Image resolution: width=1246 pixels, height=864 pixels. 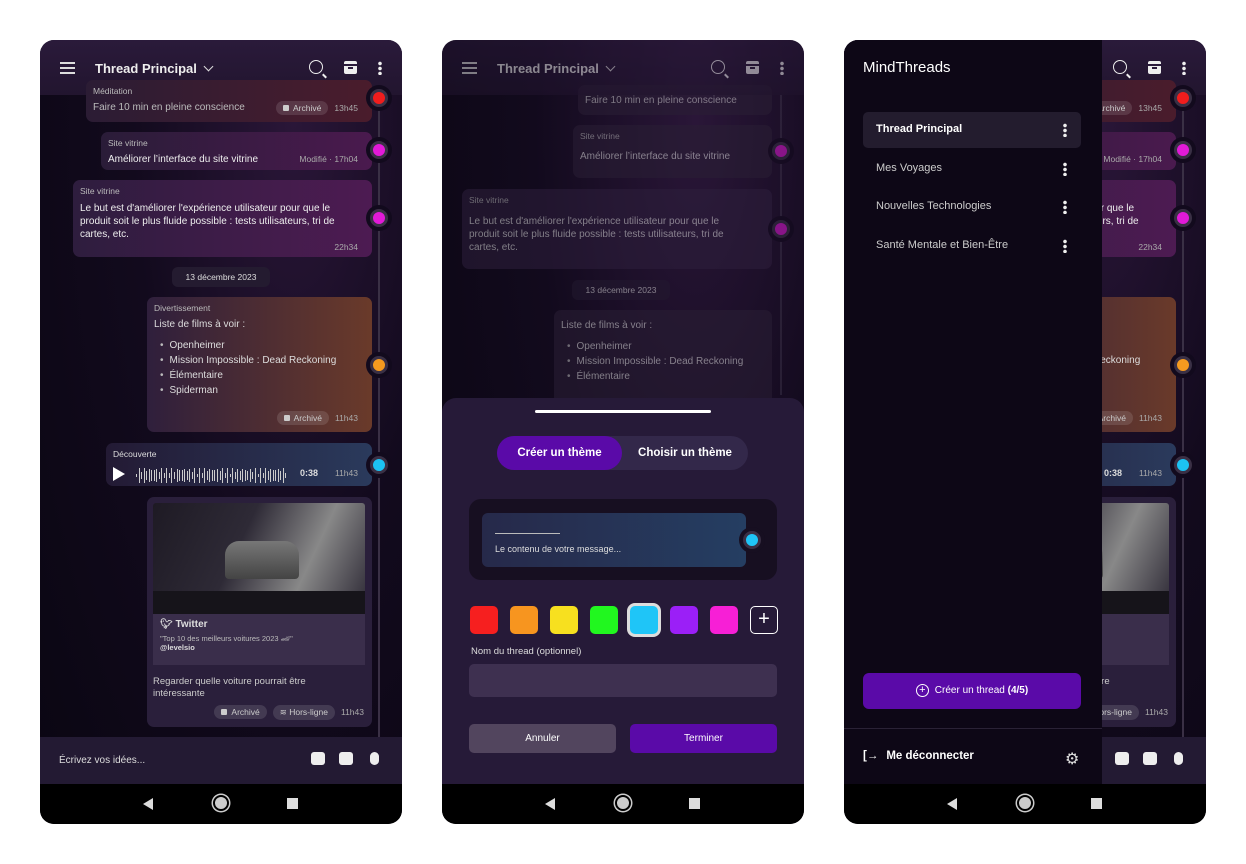 I want to click on cancel-button: Annuler, so click(x=542, y=738).